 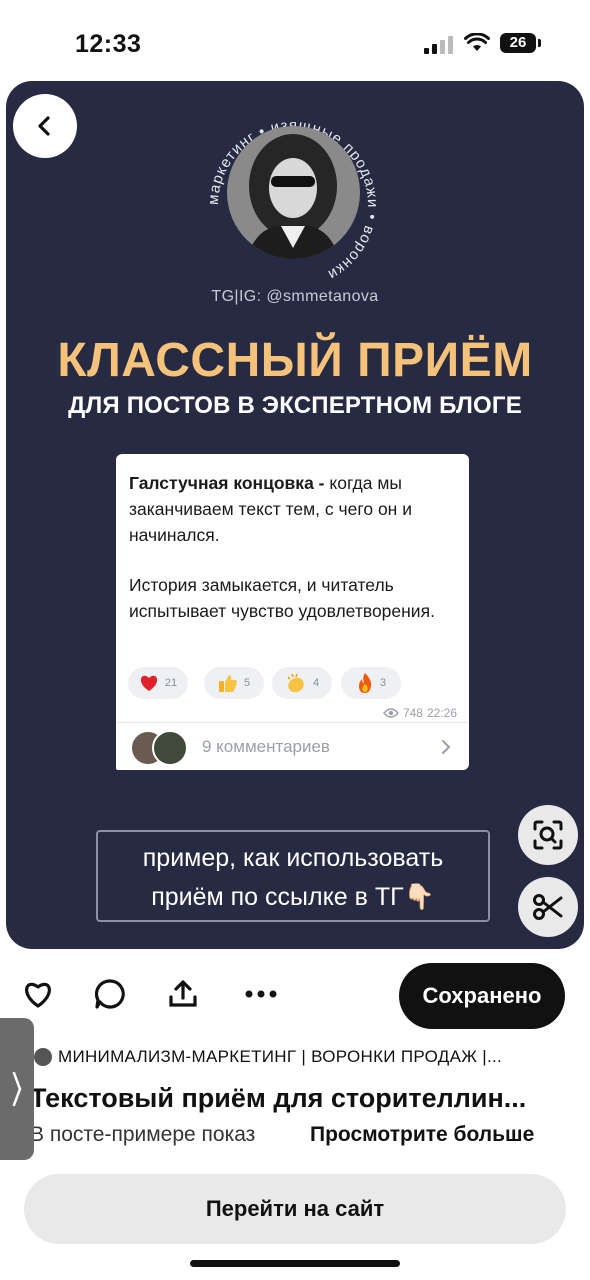 I want to click on board-avatar, so click(x=43, y=1057).